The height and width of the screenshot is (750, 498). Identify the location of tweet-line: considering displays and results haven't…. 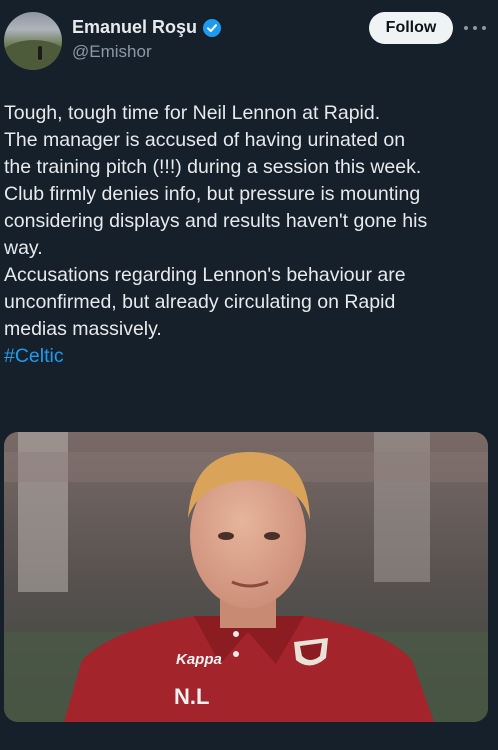
(216, 221).